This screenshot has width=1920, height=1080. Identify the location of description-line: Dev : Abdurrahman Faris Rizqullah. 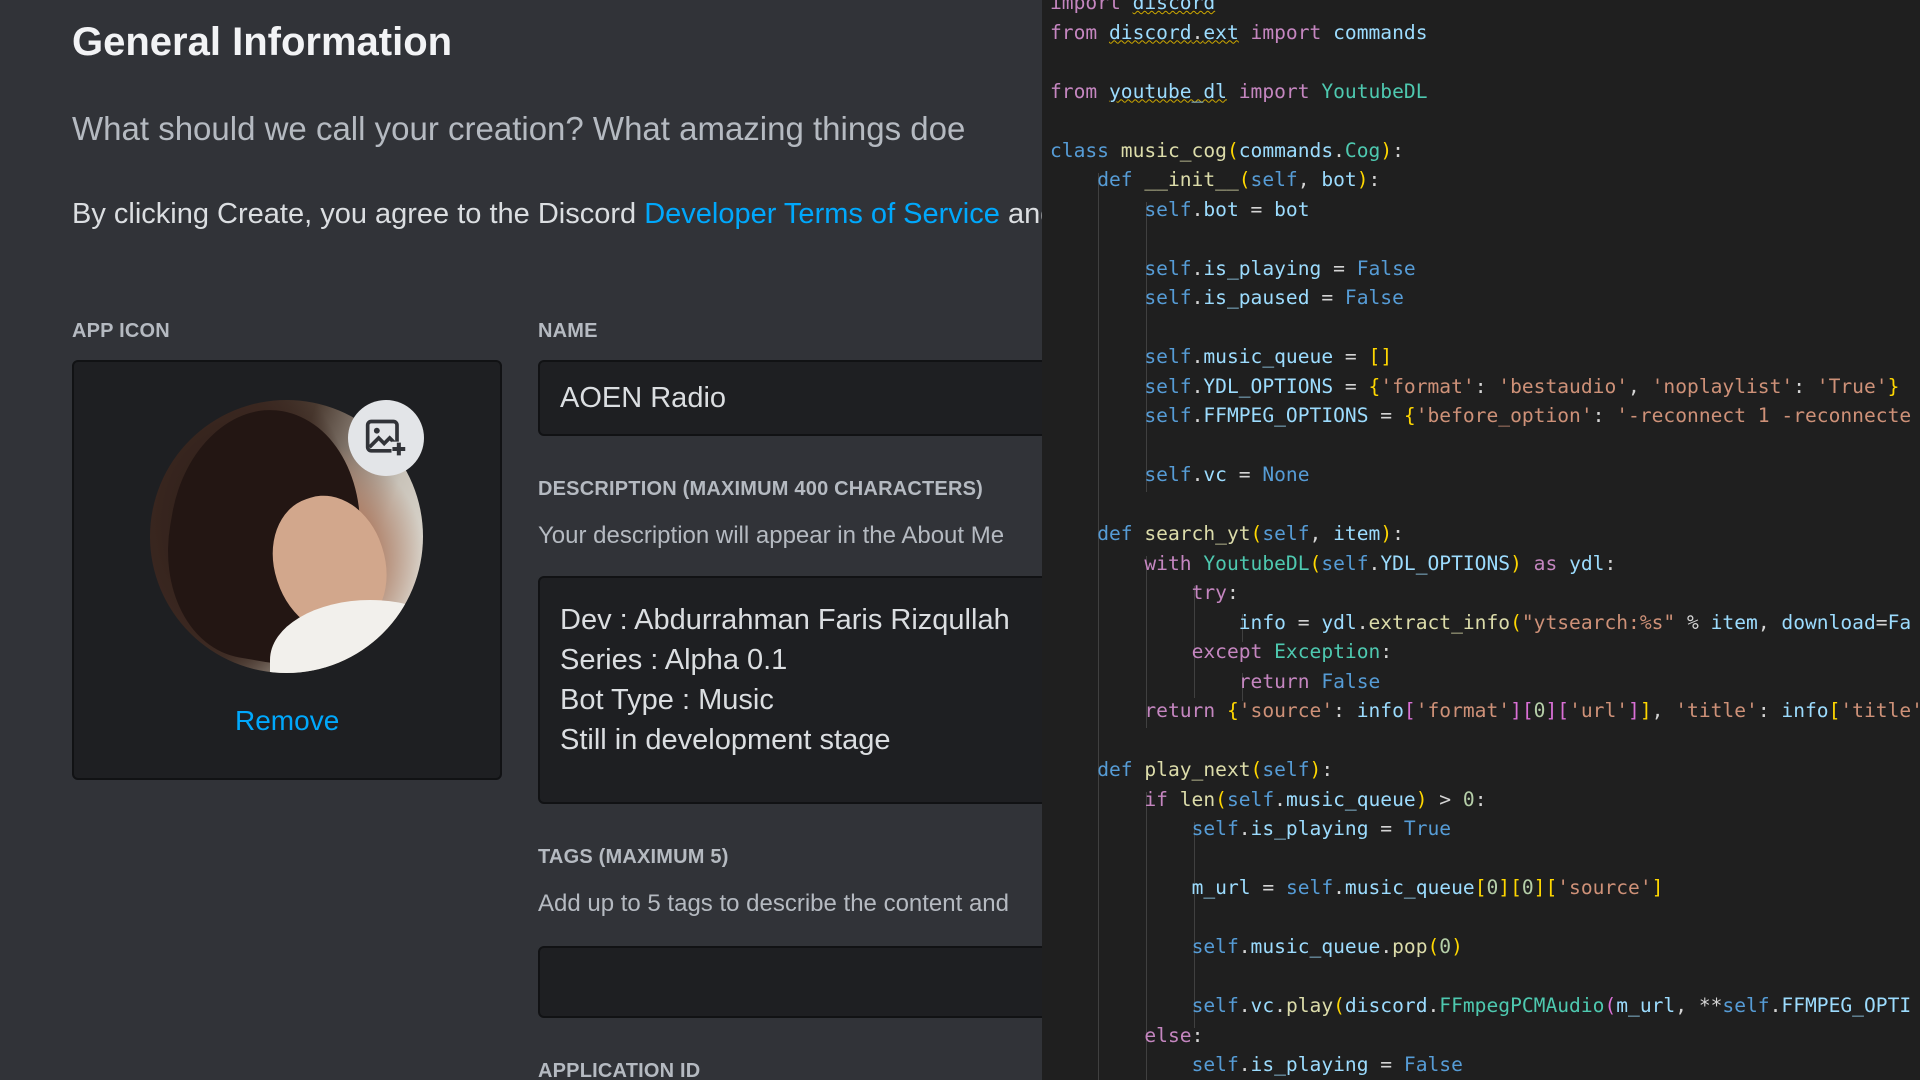
(785, 620).